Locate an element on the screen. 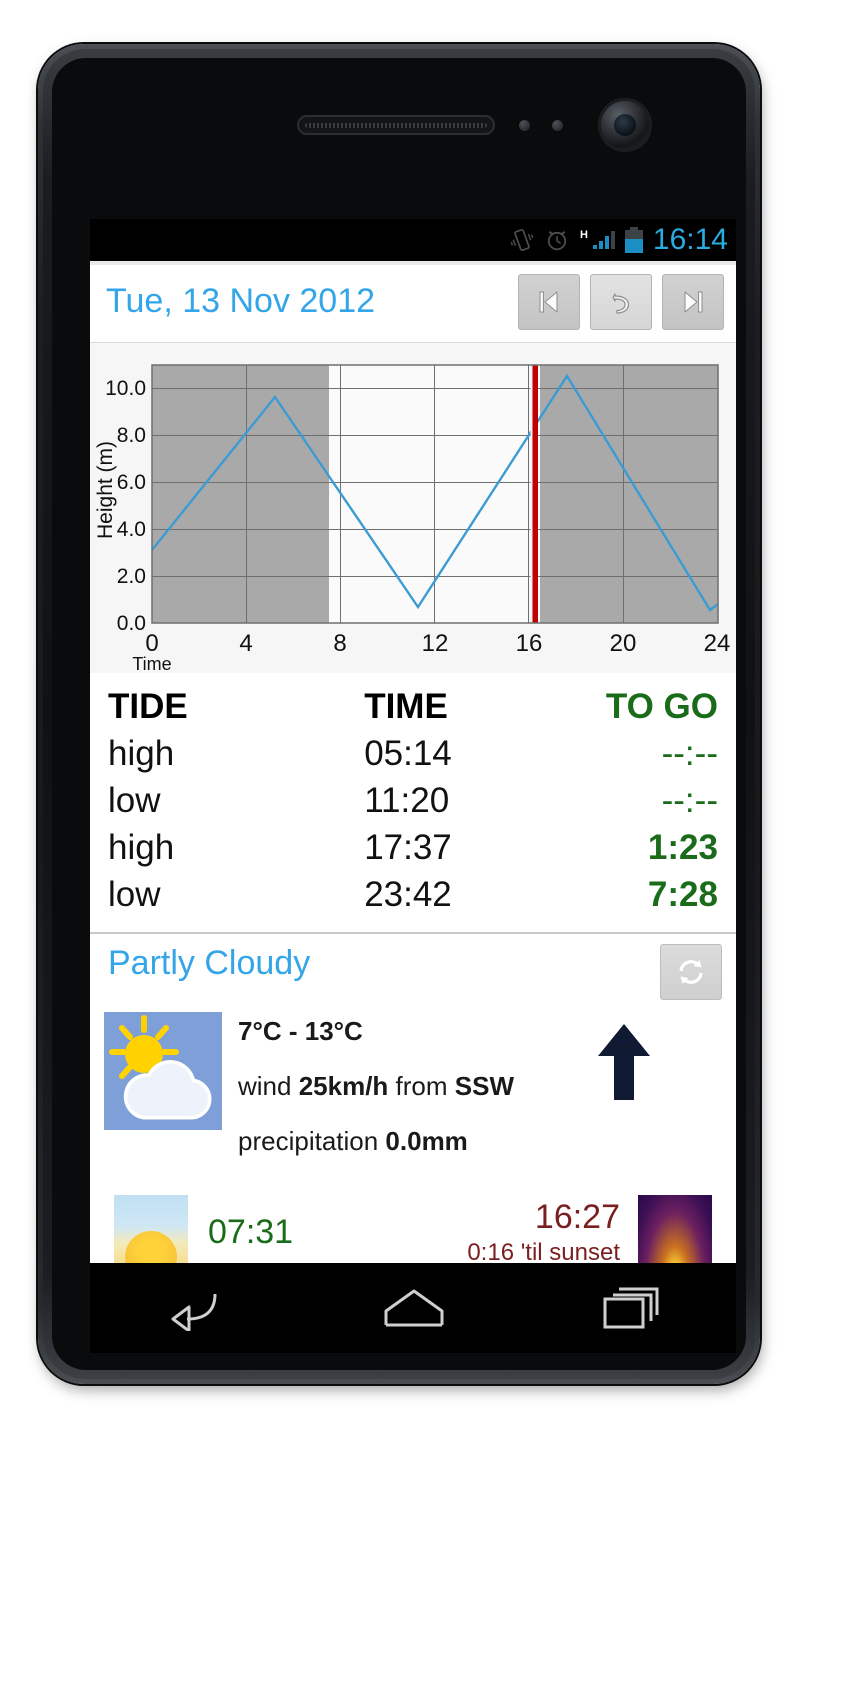 The image size is (860, 1695). skip-previous-icon is located at coordinates (548, 301).